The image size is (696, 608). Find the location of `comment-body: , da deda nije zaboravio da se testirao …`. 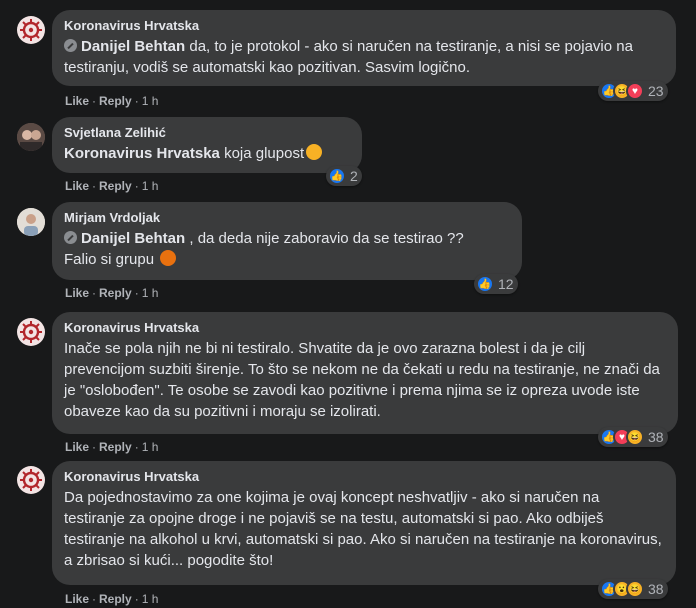

comment-body: , da deda nije zaboravio da se testirao … is located at coordinates (324, 238).